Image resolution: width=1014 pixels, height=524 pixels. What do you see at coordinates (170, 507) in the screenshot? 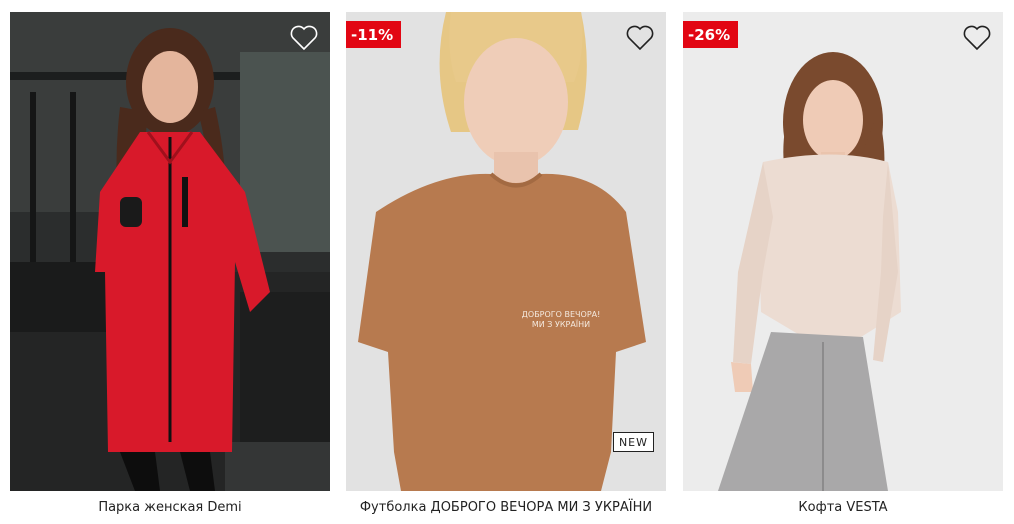
I see `product-title: Парка женская Demi` at bounding box center [170, 507].